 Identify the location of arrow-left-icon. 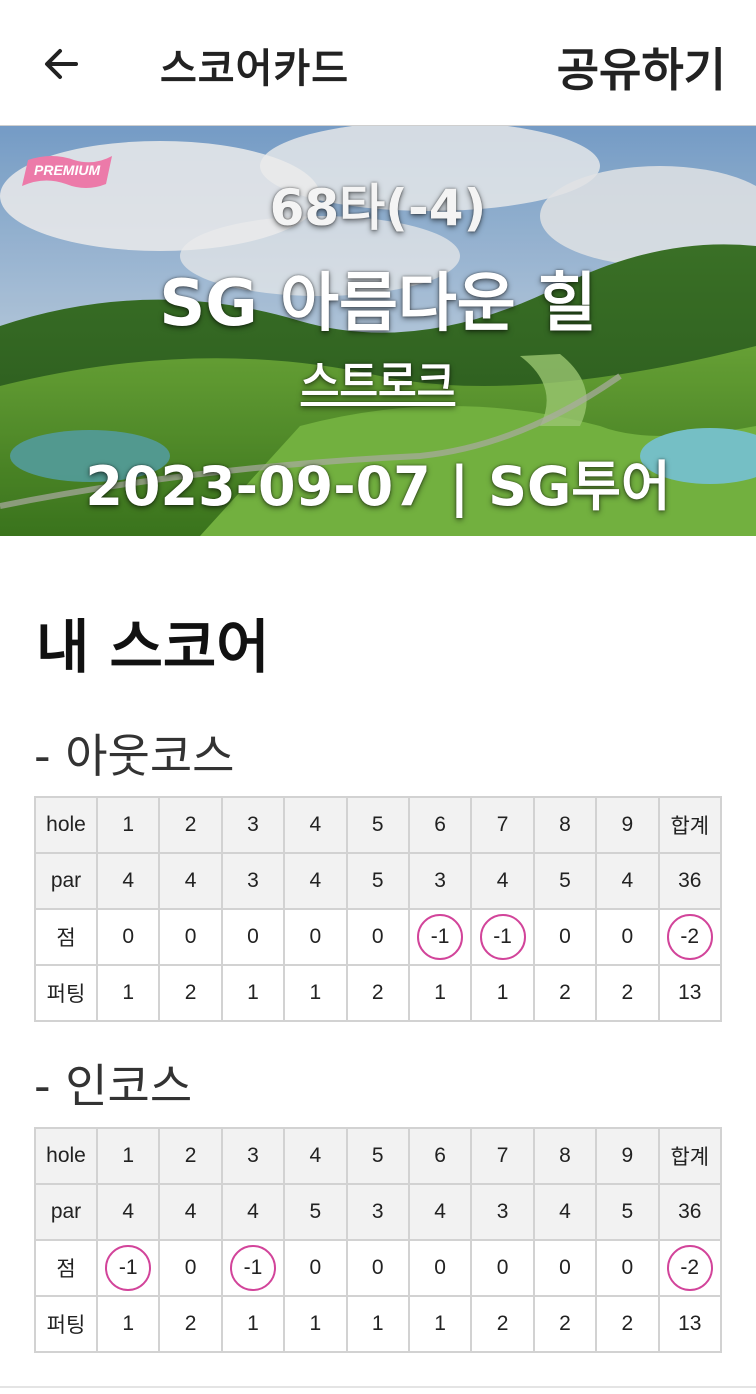
(61, 64).